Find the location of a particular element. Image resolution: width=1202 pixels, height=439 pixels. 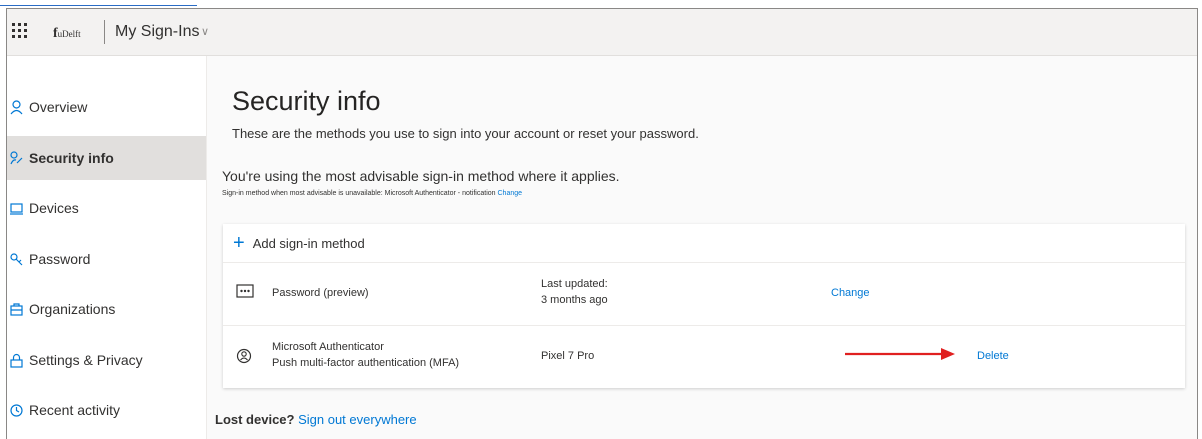

app-launcher-icon is located at coordinates (20, 31).